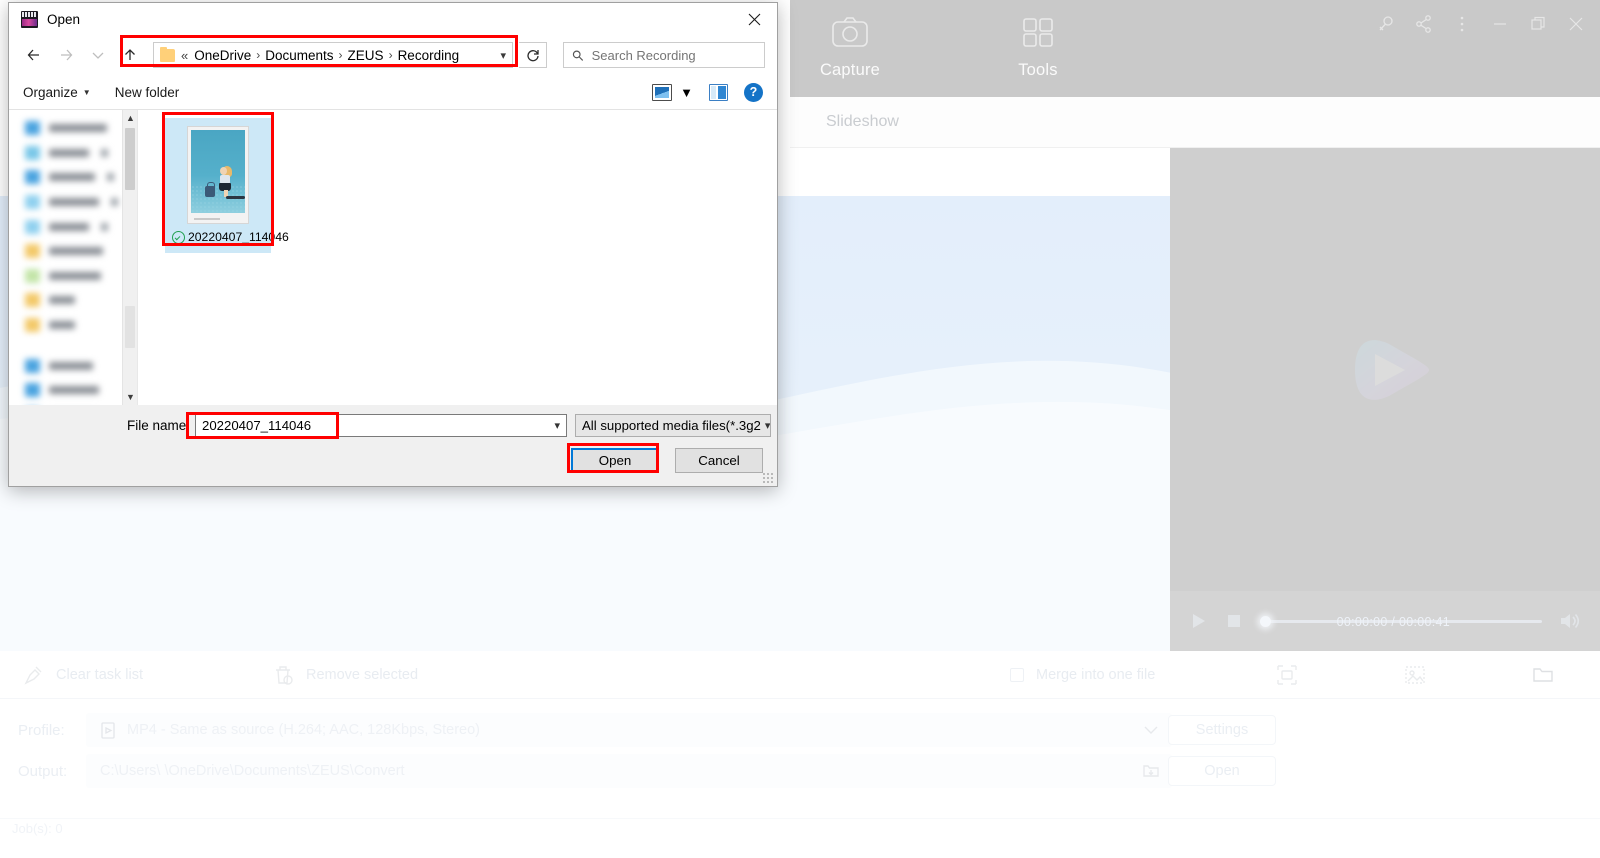 This screenshot has width=1600, height=858. I want to click on file-thumbnail, so click(218, 175).